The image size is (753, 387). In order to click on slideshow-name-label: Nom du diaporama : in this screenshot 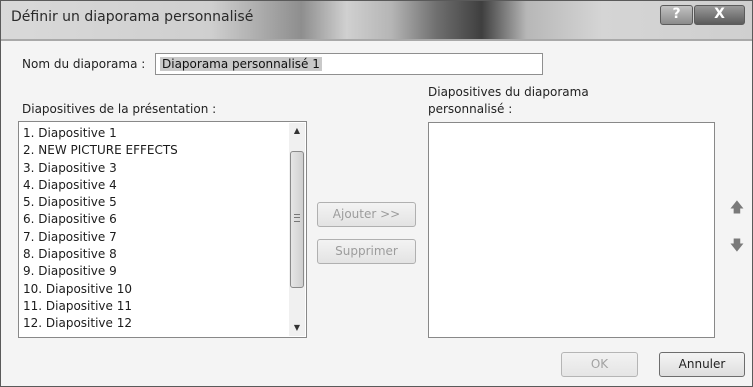, I will do `click(84, 64)`.